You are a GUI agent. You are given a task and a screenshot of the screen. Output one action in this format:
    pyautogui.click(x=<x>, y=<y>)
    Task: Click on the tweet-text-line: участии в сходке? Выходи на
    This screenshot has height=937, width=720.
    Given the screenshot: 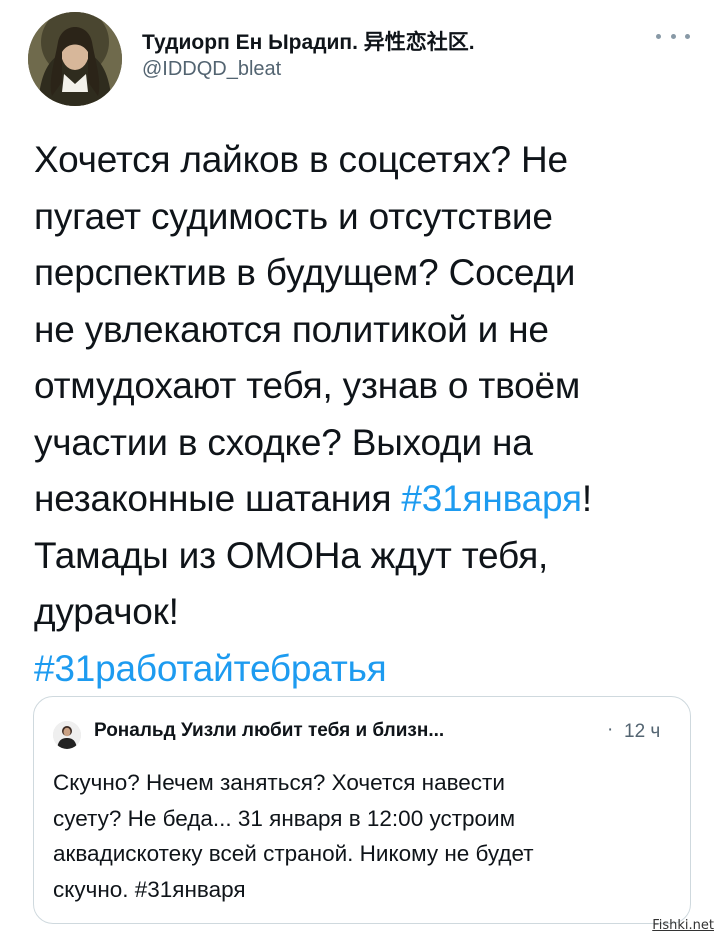 What is the action you would take?
    pyautogui.click(x=364, y=443)
    